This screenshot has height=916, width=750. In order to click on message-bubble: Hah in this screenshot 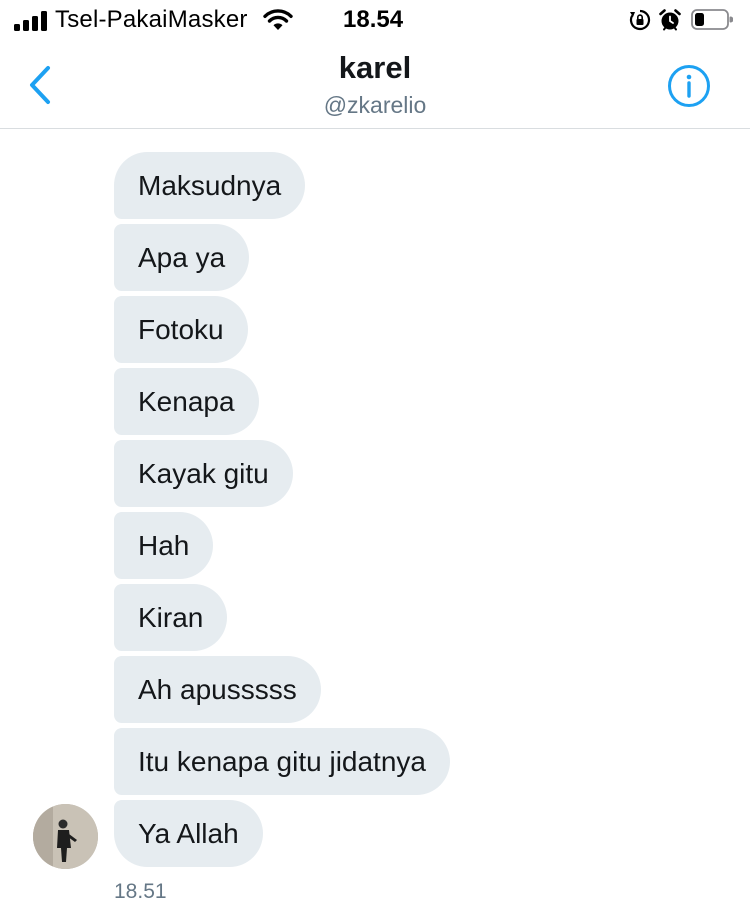, I will do `click(164, 545)`.